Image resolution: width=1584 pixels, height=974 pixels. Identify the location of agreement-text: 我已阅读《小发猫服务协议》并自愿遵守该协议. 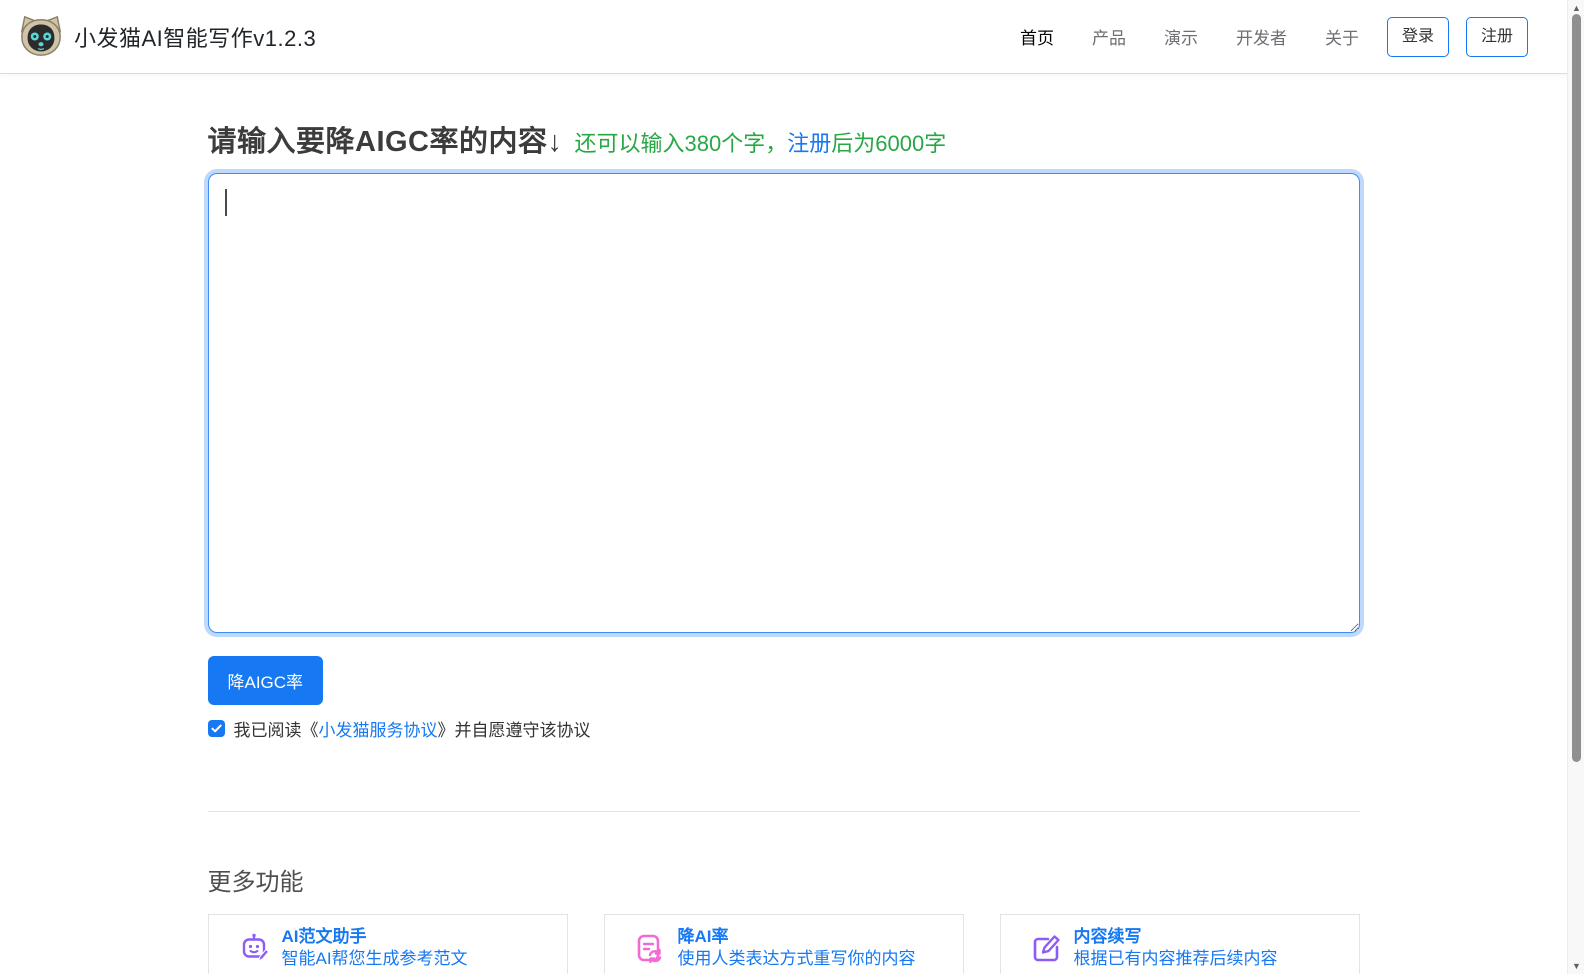
(412, 728).